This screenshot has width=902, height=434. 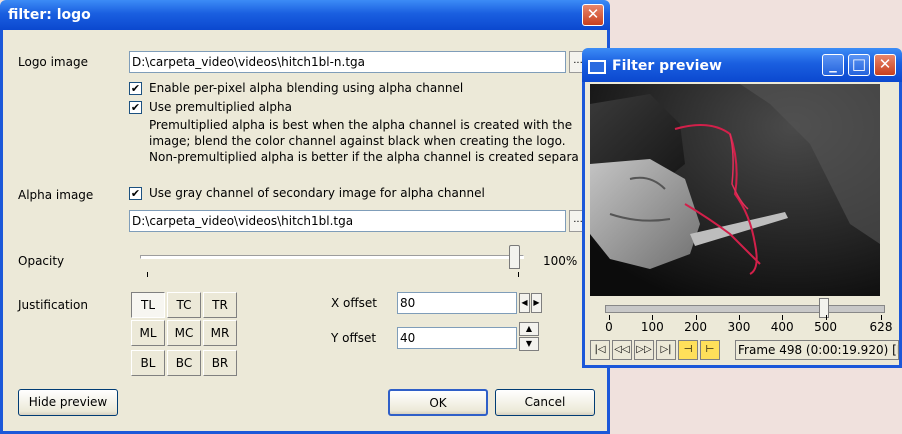 I want to click on cancel-button: Cancel, so click(x=545, y=402).